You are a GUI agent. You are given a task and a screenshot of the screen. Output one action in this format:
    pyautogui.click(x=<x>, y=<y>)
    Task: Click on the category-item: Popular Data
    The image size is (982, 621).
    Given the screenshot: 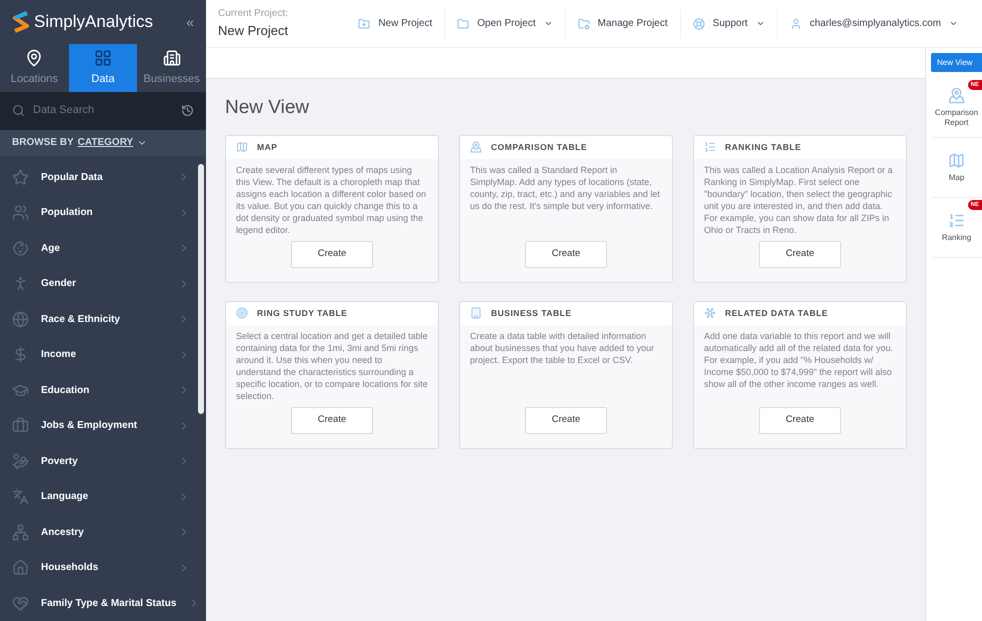 What is the action you would take?
    pyautogui.click(x=99, y=177)
    